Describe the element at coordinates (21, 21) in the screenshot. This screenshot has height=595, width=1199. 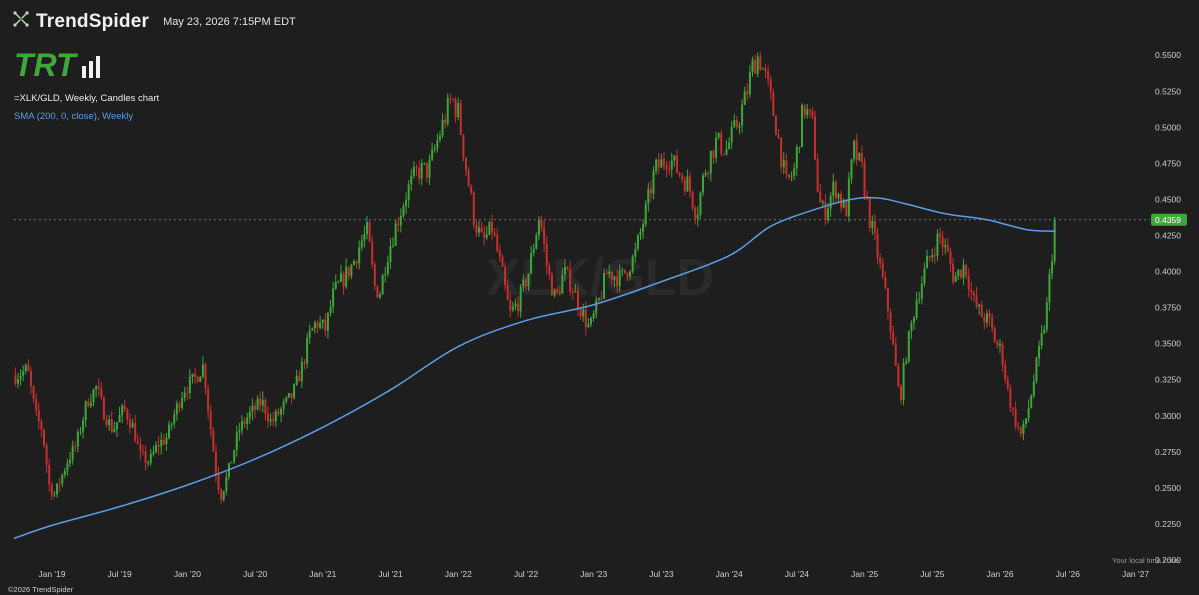
I see `trendspider-icon` at that location.